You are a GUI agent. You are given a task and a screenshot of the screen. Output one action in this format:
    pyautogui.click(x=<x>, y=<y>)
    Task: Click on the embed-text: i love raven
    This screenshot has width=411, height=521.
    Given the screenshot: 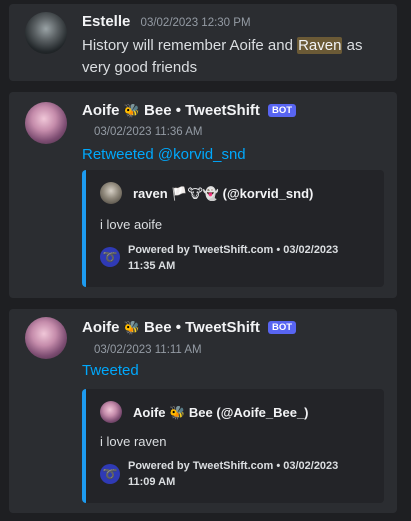 What is the action you would take?
    pyautogui.click(x=133, y=441)
    